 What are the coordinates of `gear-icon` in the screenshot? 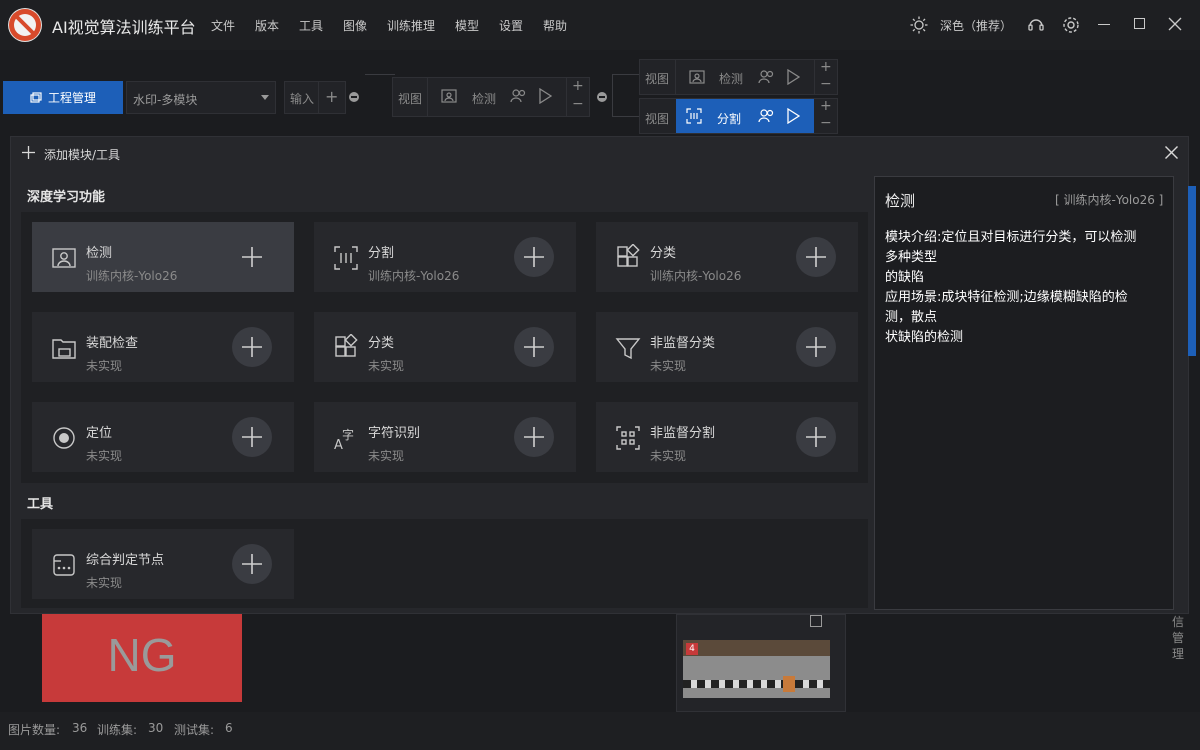 It's located at (1071, 25).